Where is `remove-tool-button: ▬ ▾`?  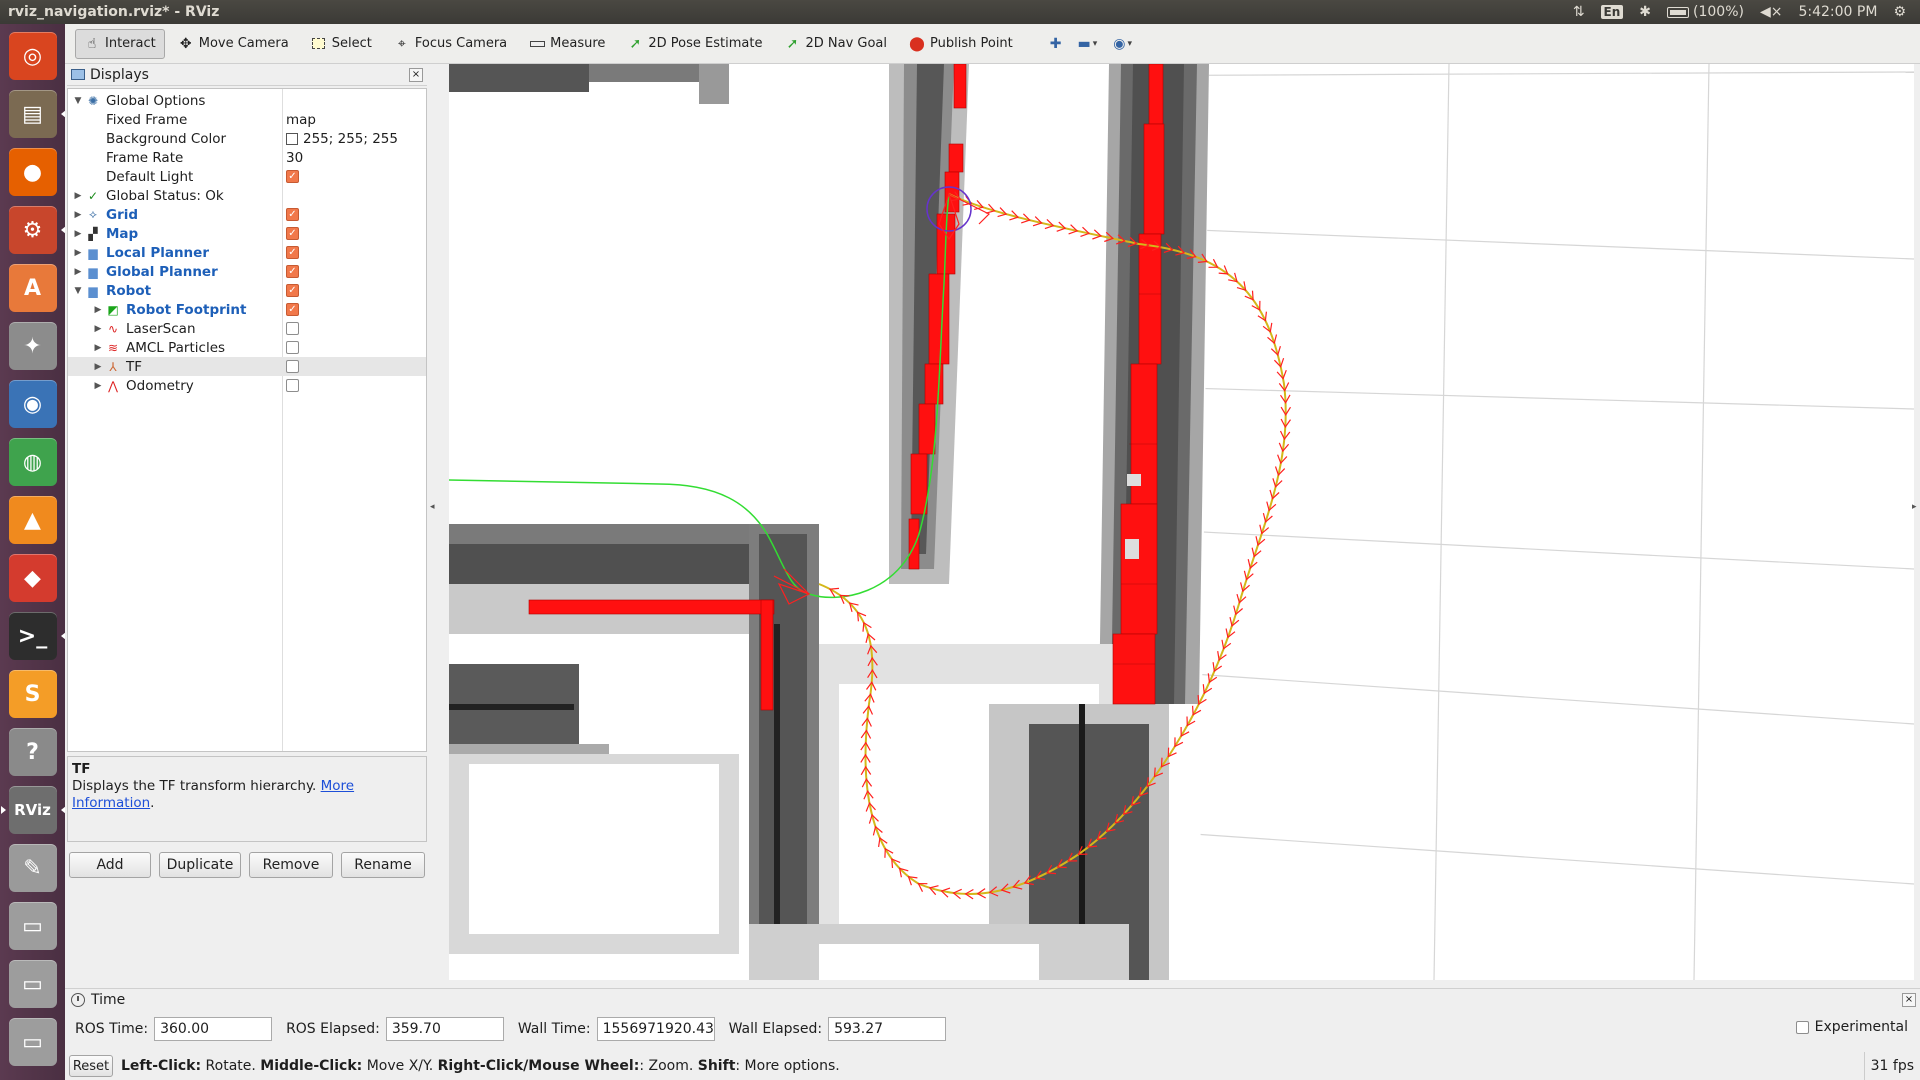 remove-tool-button: ▬ ▾ is located at coordinates (1088, 44).